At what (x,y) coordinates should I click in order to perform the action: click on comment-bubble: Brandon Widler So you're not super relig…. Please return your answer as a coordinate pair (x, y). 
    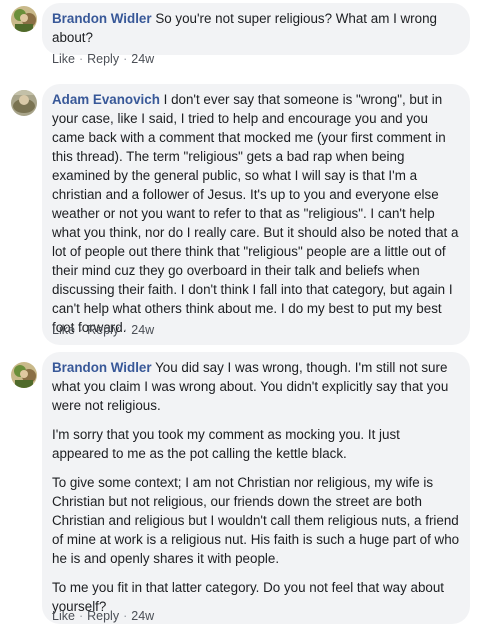
    Looking at the image, I should click on (256, 29).